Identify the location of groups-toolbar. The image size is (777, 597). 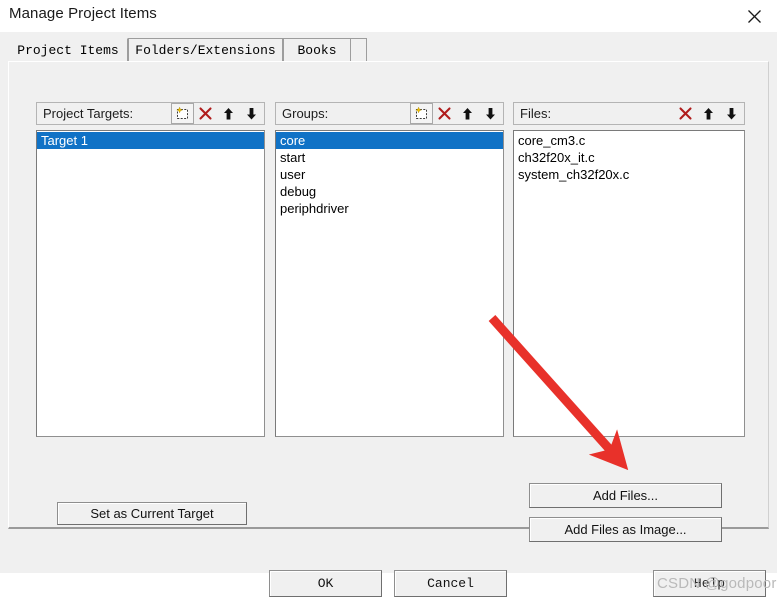
(456, 113).